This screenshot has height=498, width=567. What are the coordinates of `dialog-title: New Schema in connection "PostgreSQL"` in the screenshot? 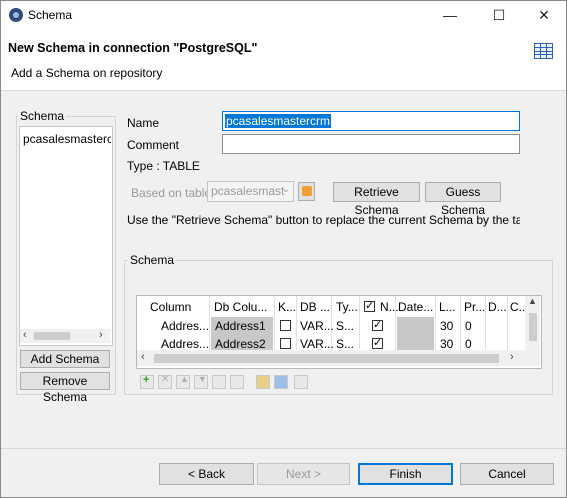 It's located at (133, 48).